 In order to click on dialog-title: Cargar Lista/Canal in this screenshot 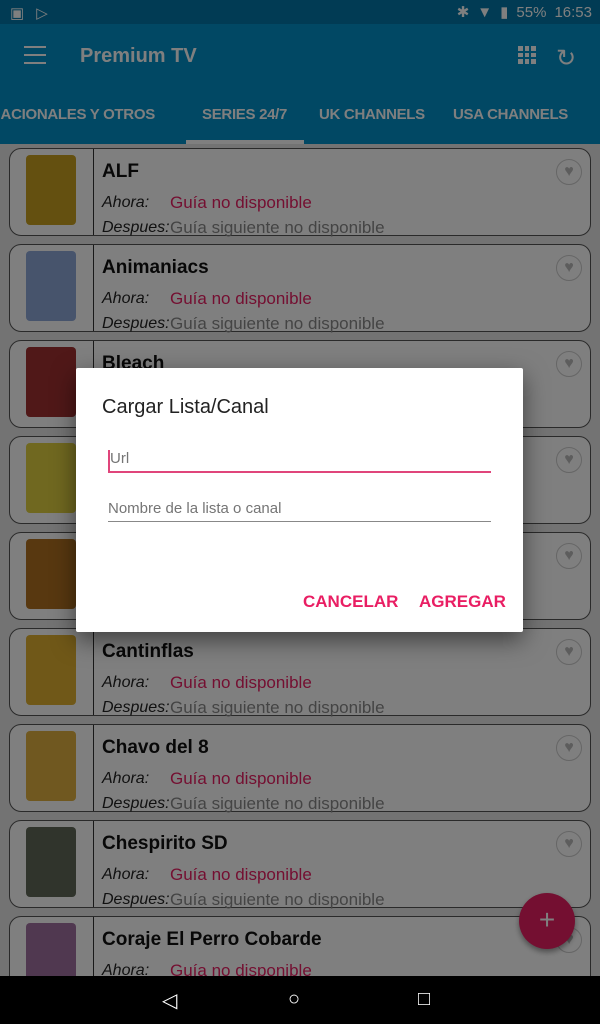, I will do `click(185, 407)`.